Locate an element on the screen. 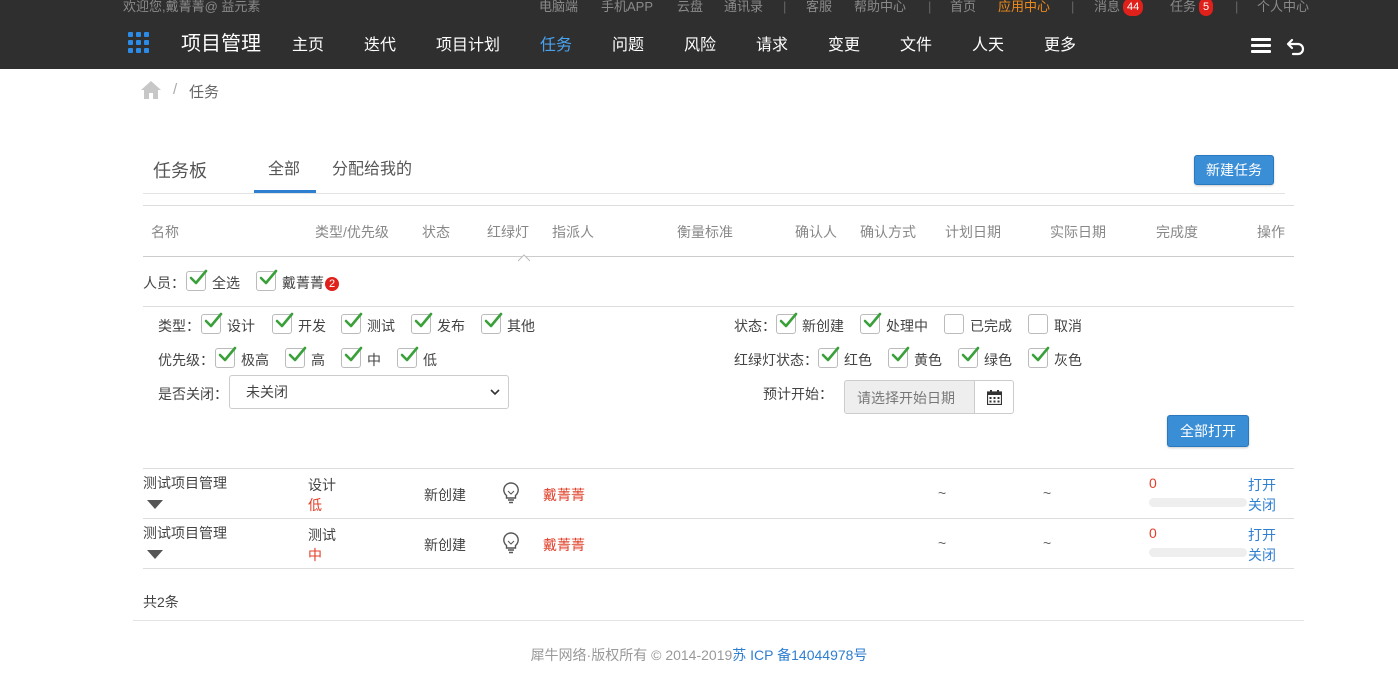 The image size is (1398, 684). link-home: 首页 is located at coordinates (963, 8).